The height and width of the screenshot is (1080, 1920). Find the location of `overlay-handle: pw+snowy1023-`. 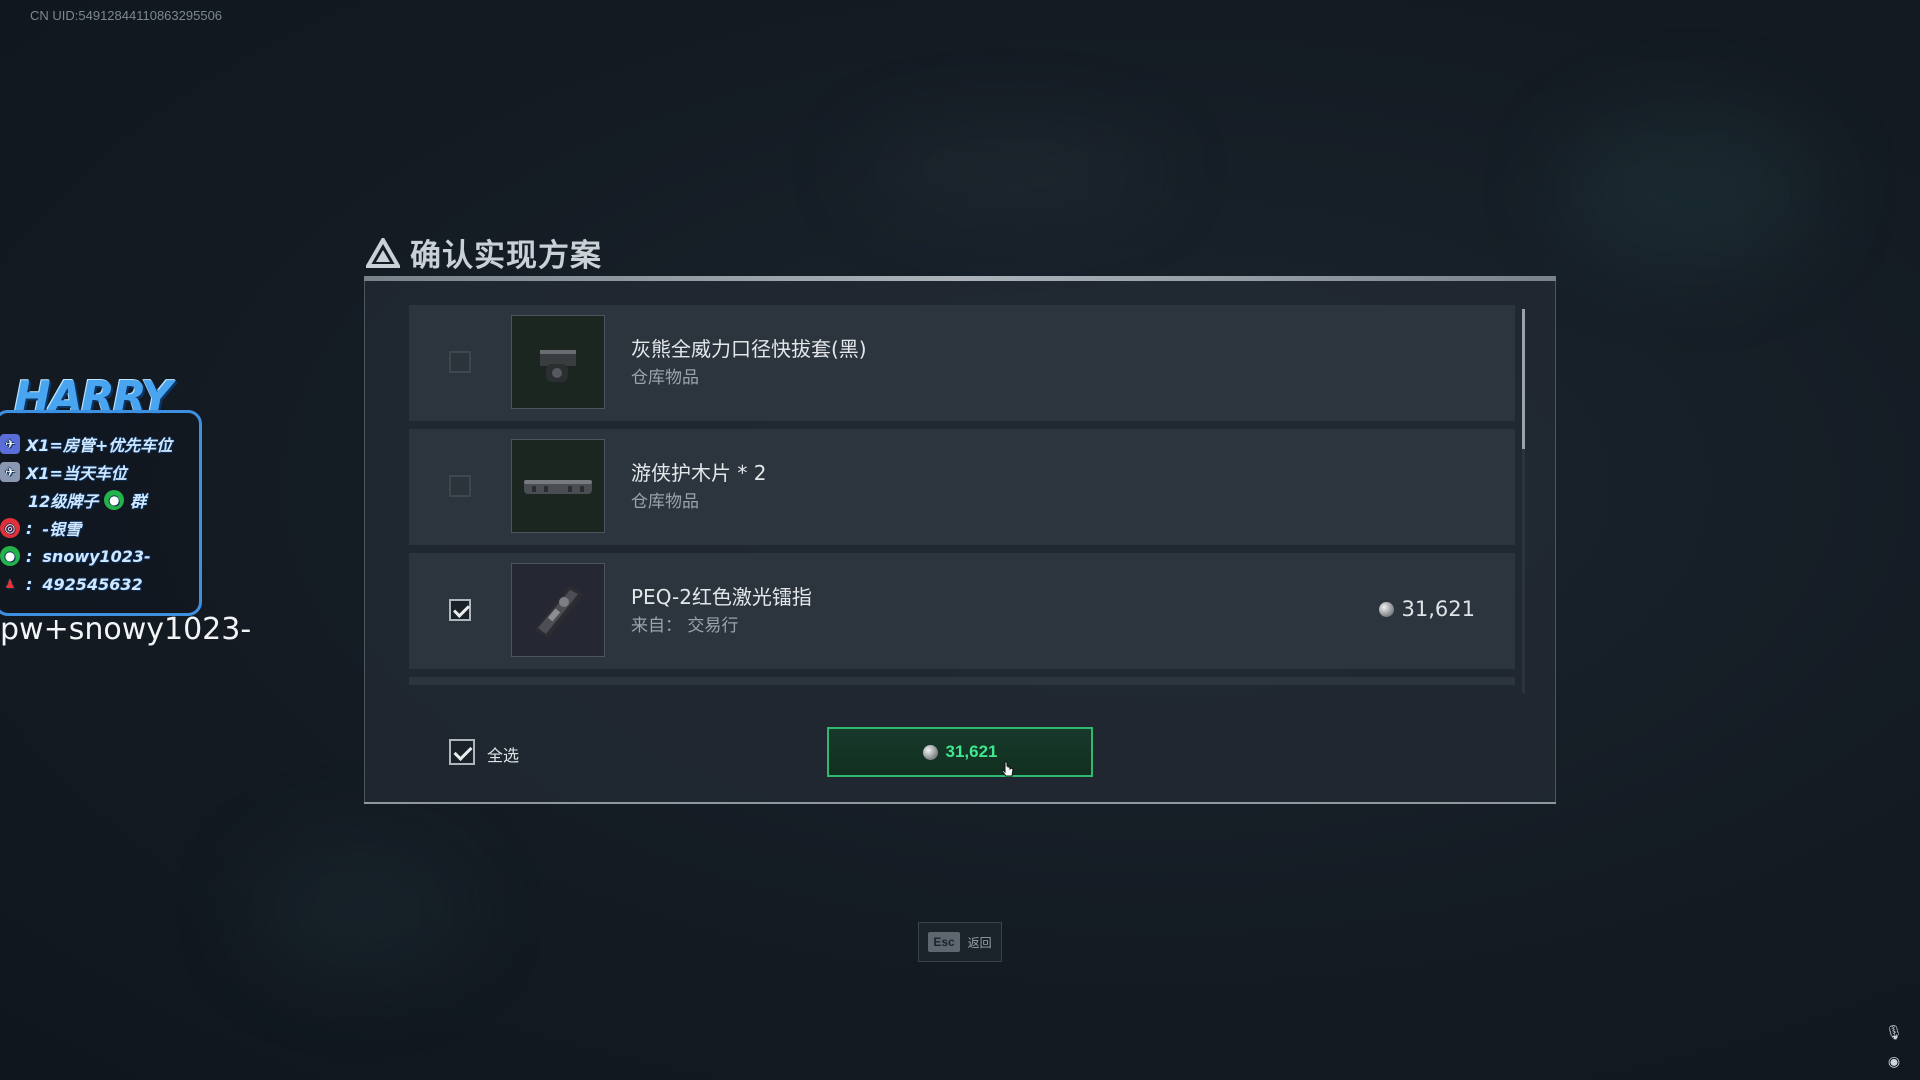

overlay-handle: pw+snowy1023- is located at coordinates (126, 629).